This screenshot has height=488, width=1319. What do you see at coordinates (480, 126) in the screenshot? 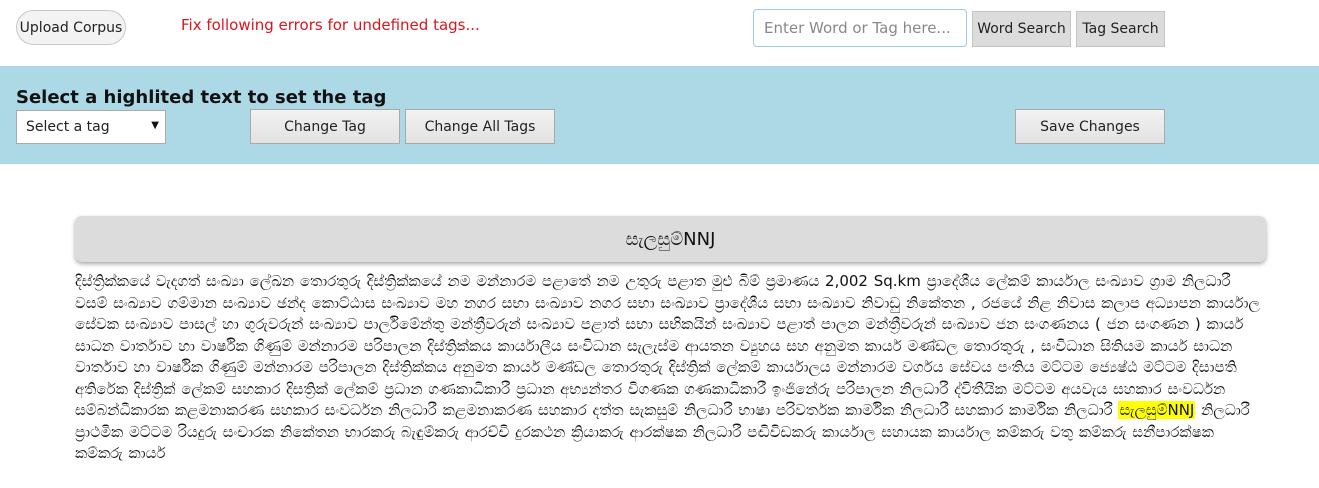
I see `change-all-tags-button: Change All Tags` at bounding box center [480, 126].